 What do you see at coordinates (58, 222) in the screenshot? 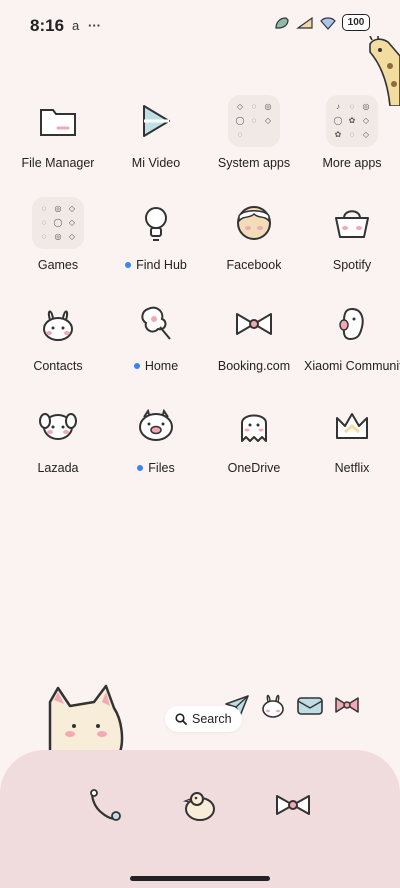
I see `folder-grid-icon: ◌ ◎ ◇ ◌ ◯ ◇ ◌ ◎ ◇` at bounding box center [58, 222].